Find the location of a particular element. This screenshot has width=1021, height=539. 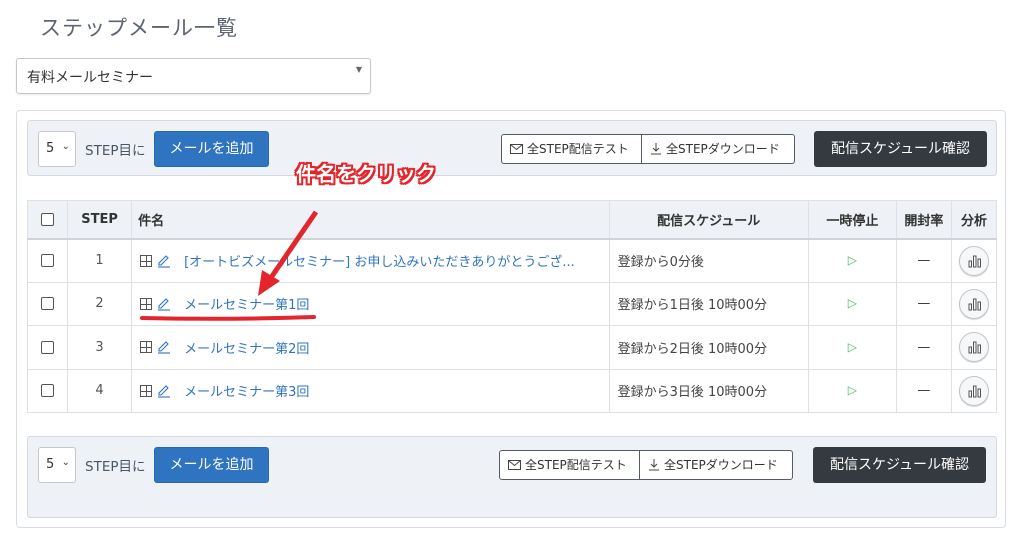

row-step: 3 is located at coordinates (100, 347).